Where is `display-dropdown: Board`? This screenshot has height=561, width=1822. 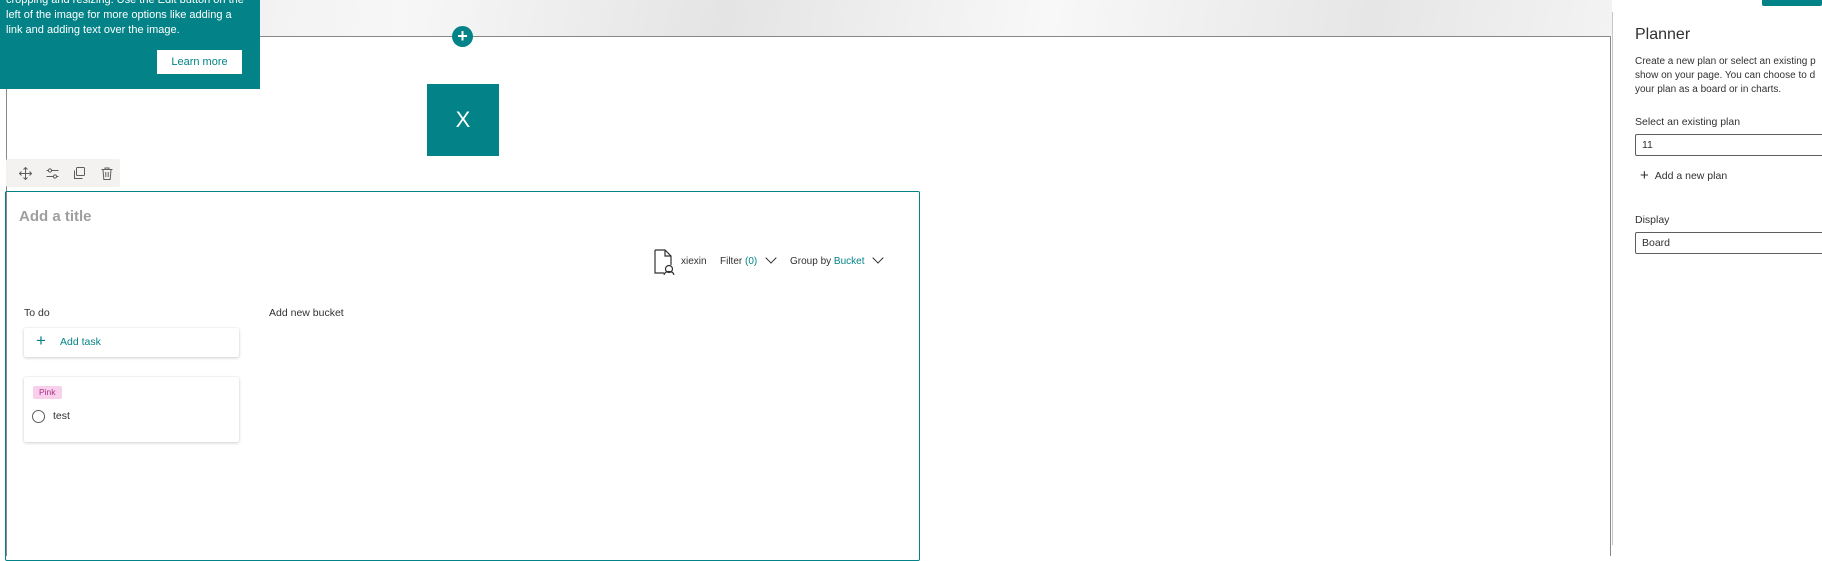
display-dropdown: Board is located at coordinates (1728, 243).